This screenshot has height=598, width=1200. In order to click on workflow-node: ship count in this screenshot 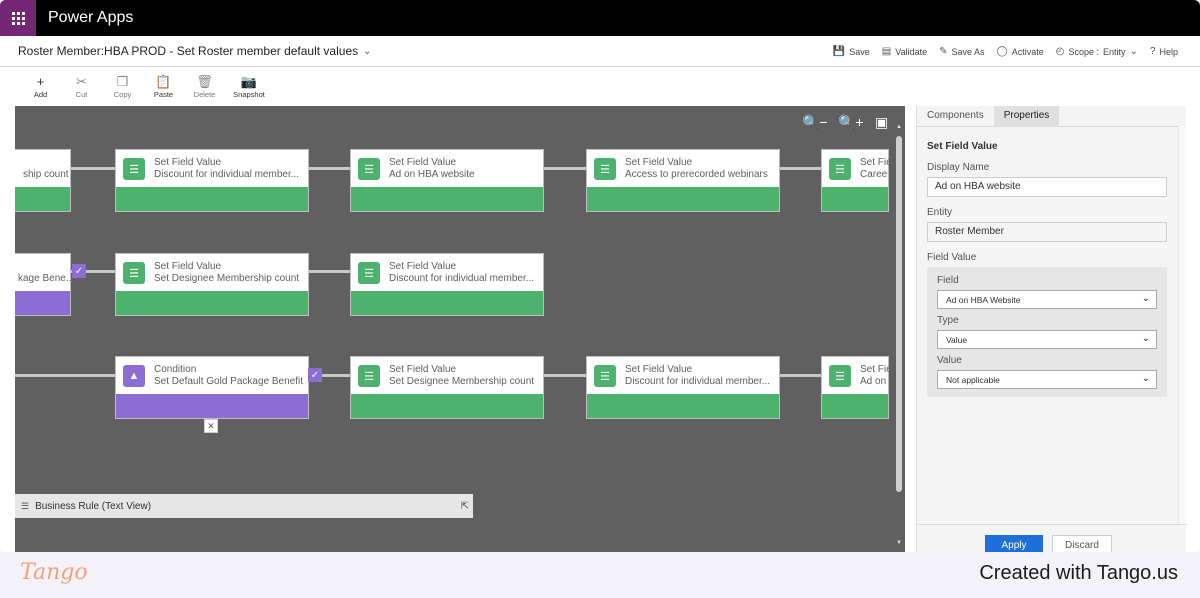, I will do `click(43, 180)`.